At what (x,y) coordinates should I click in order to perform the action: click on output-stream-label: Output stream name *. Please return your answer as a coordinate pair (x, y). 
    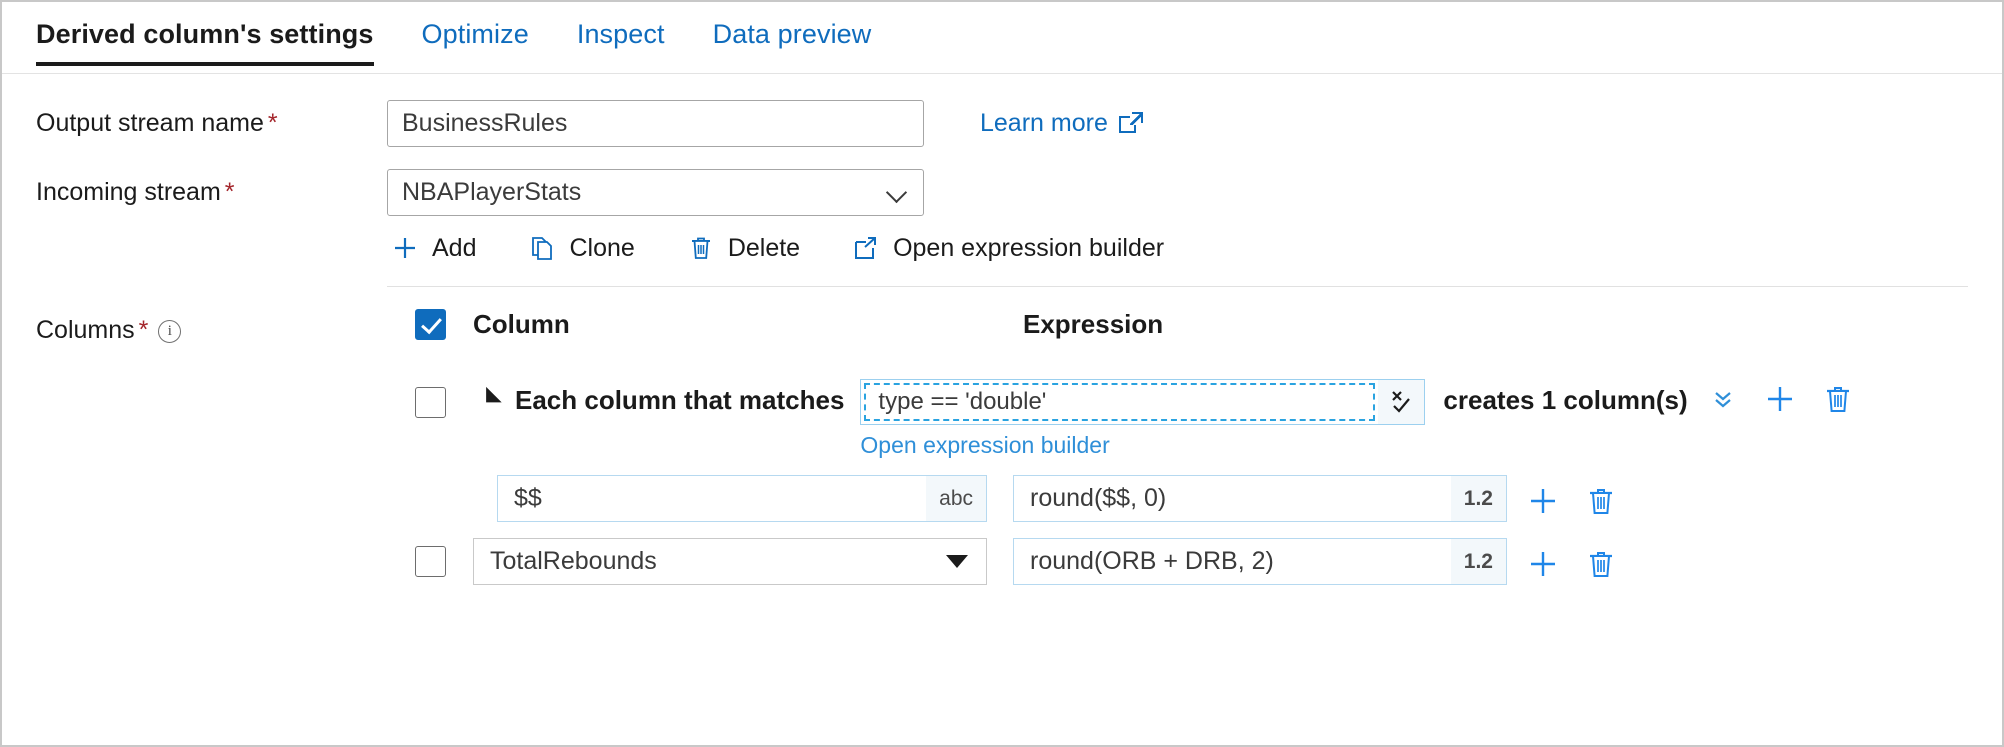
    Looking at the image, I should click on (194, 123).